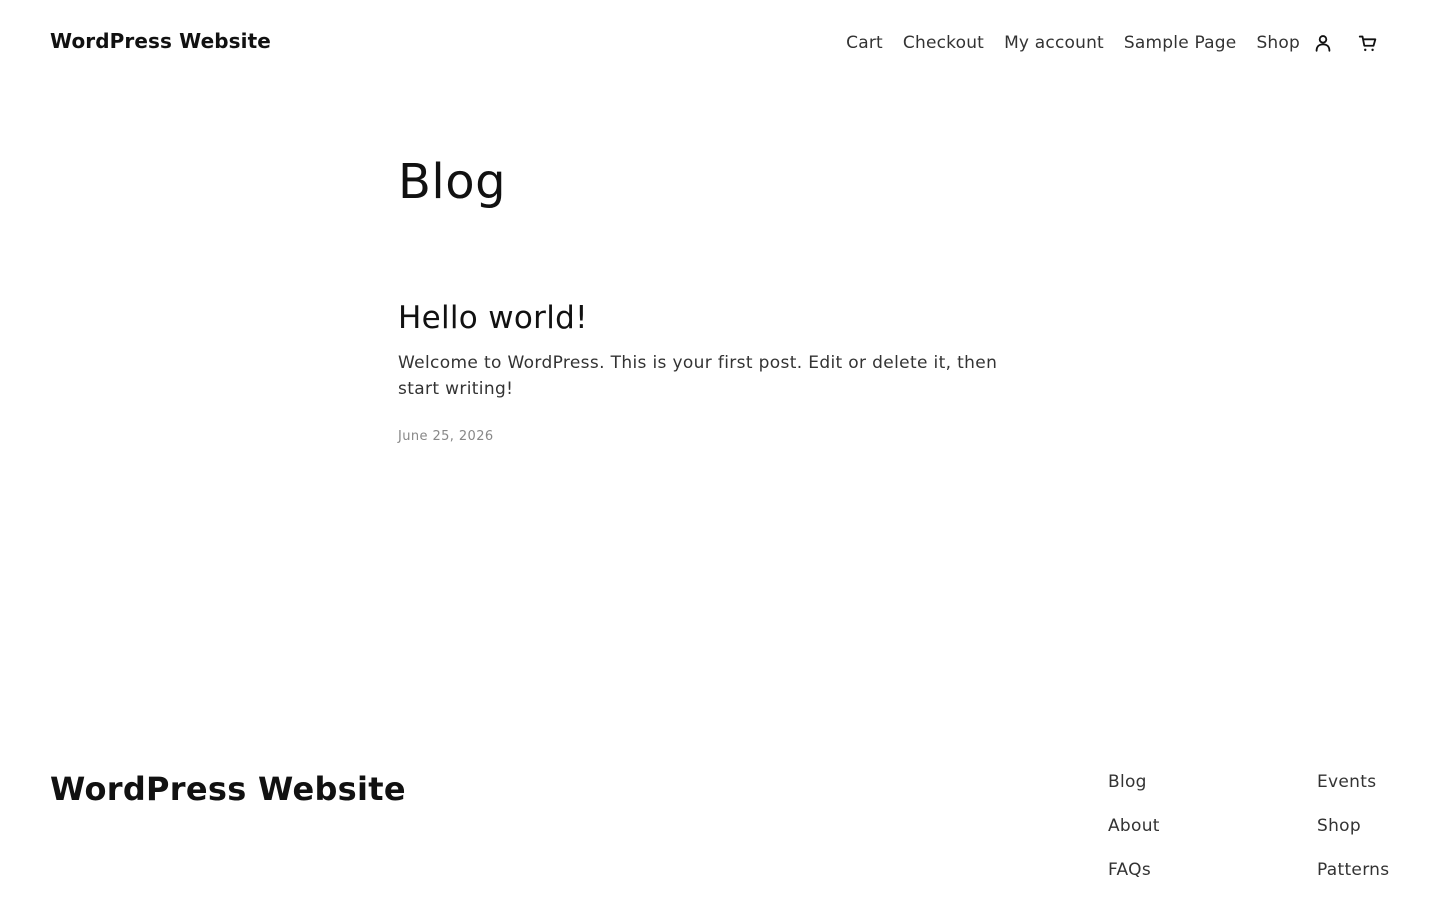 Image resolution: width=1440 pixels, height=900 pixels. I want to click on cart-icon, so click(1368, 43).